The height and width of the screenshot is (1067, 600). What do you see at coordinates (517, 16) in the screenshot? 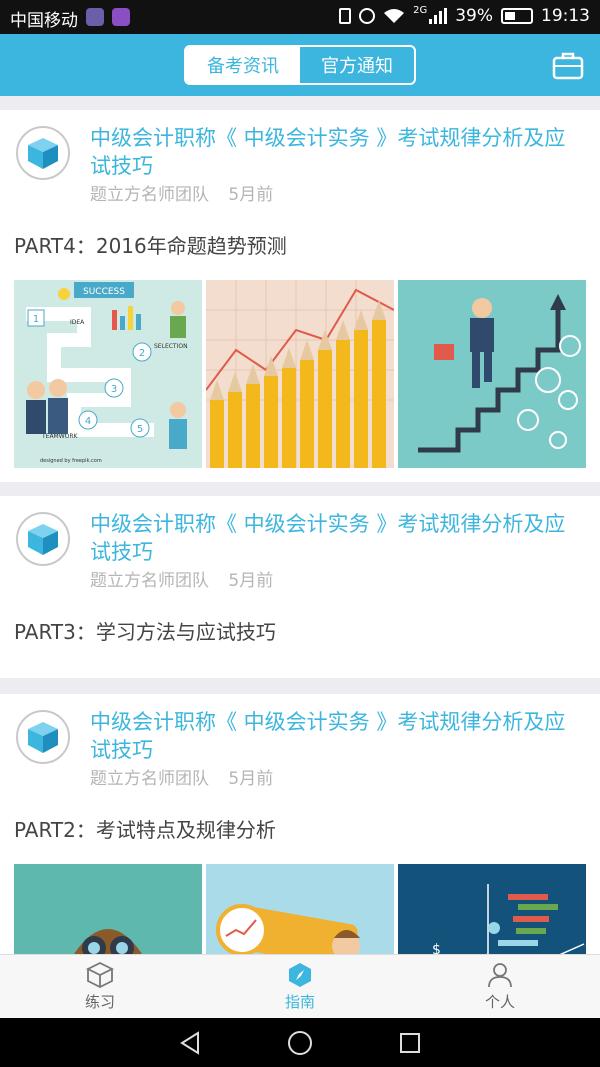
I see `battery-icon` at bounding box center [517, 16].